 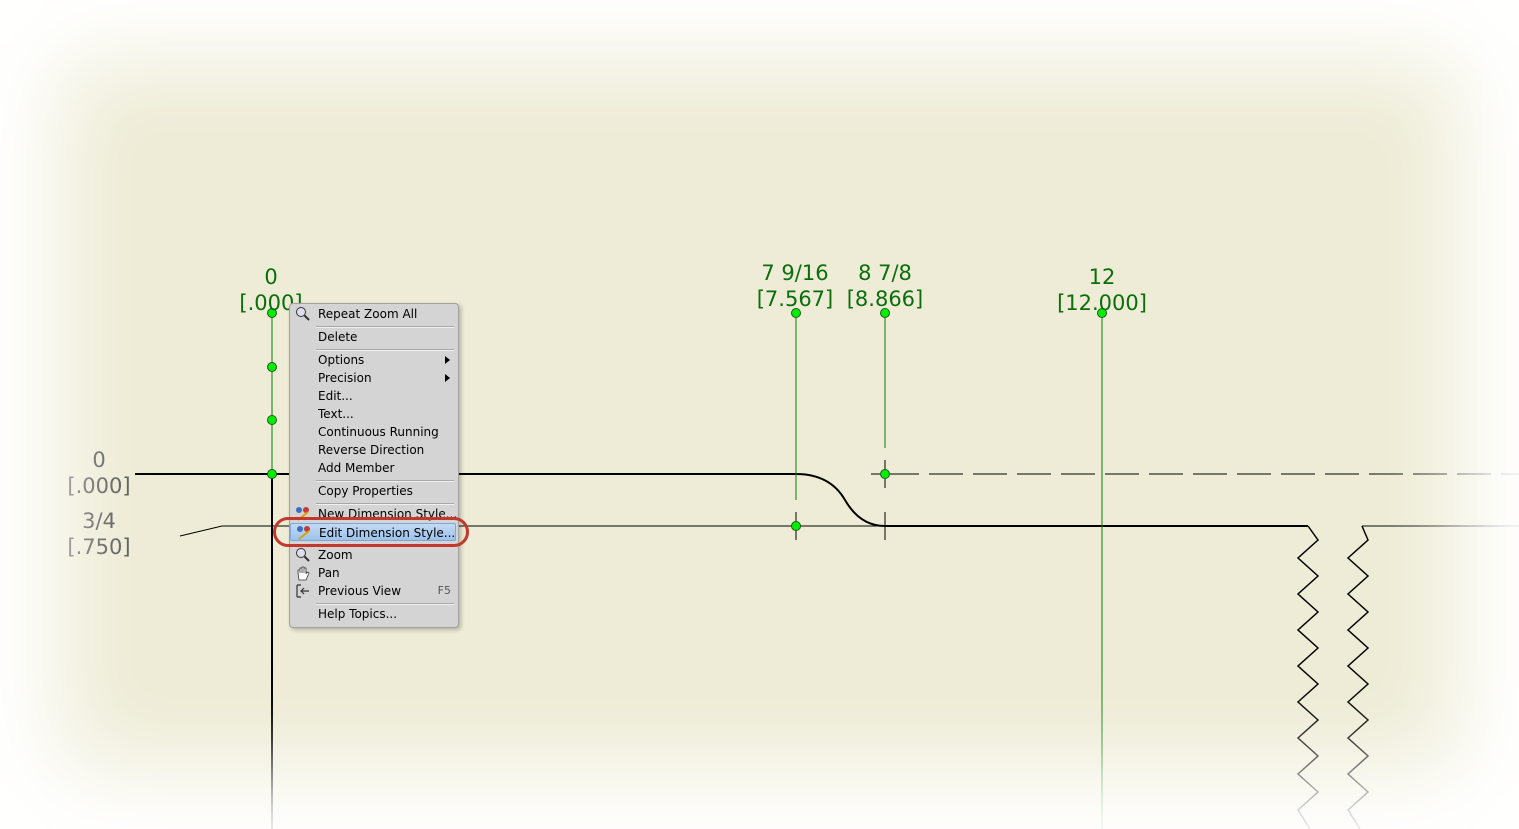 I want to click on dimension-metric: [8.866], so click(x=885, y=299).